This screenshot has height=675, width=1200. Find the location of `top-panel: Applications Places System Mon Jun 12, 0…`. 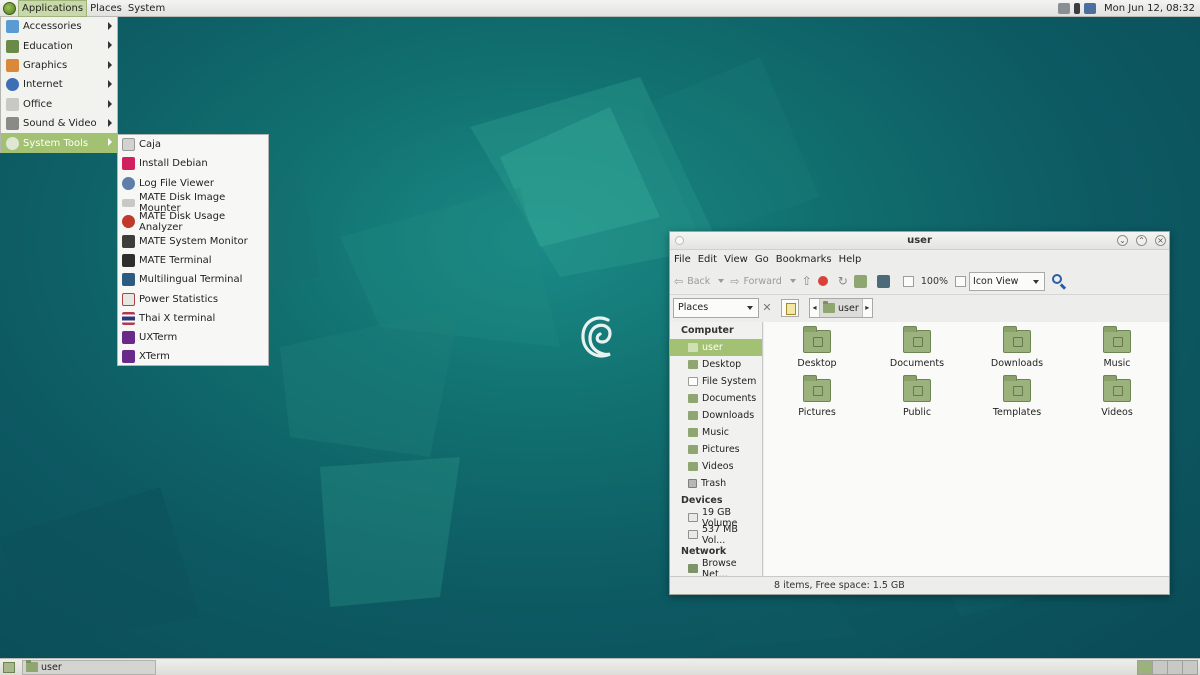

top-panel: Applications Places System Mon Jun 12, 0… is located at coordinates (600, 8).